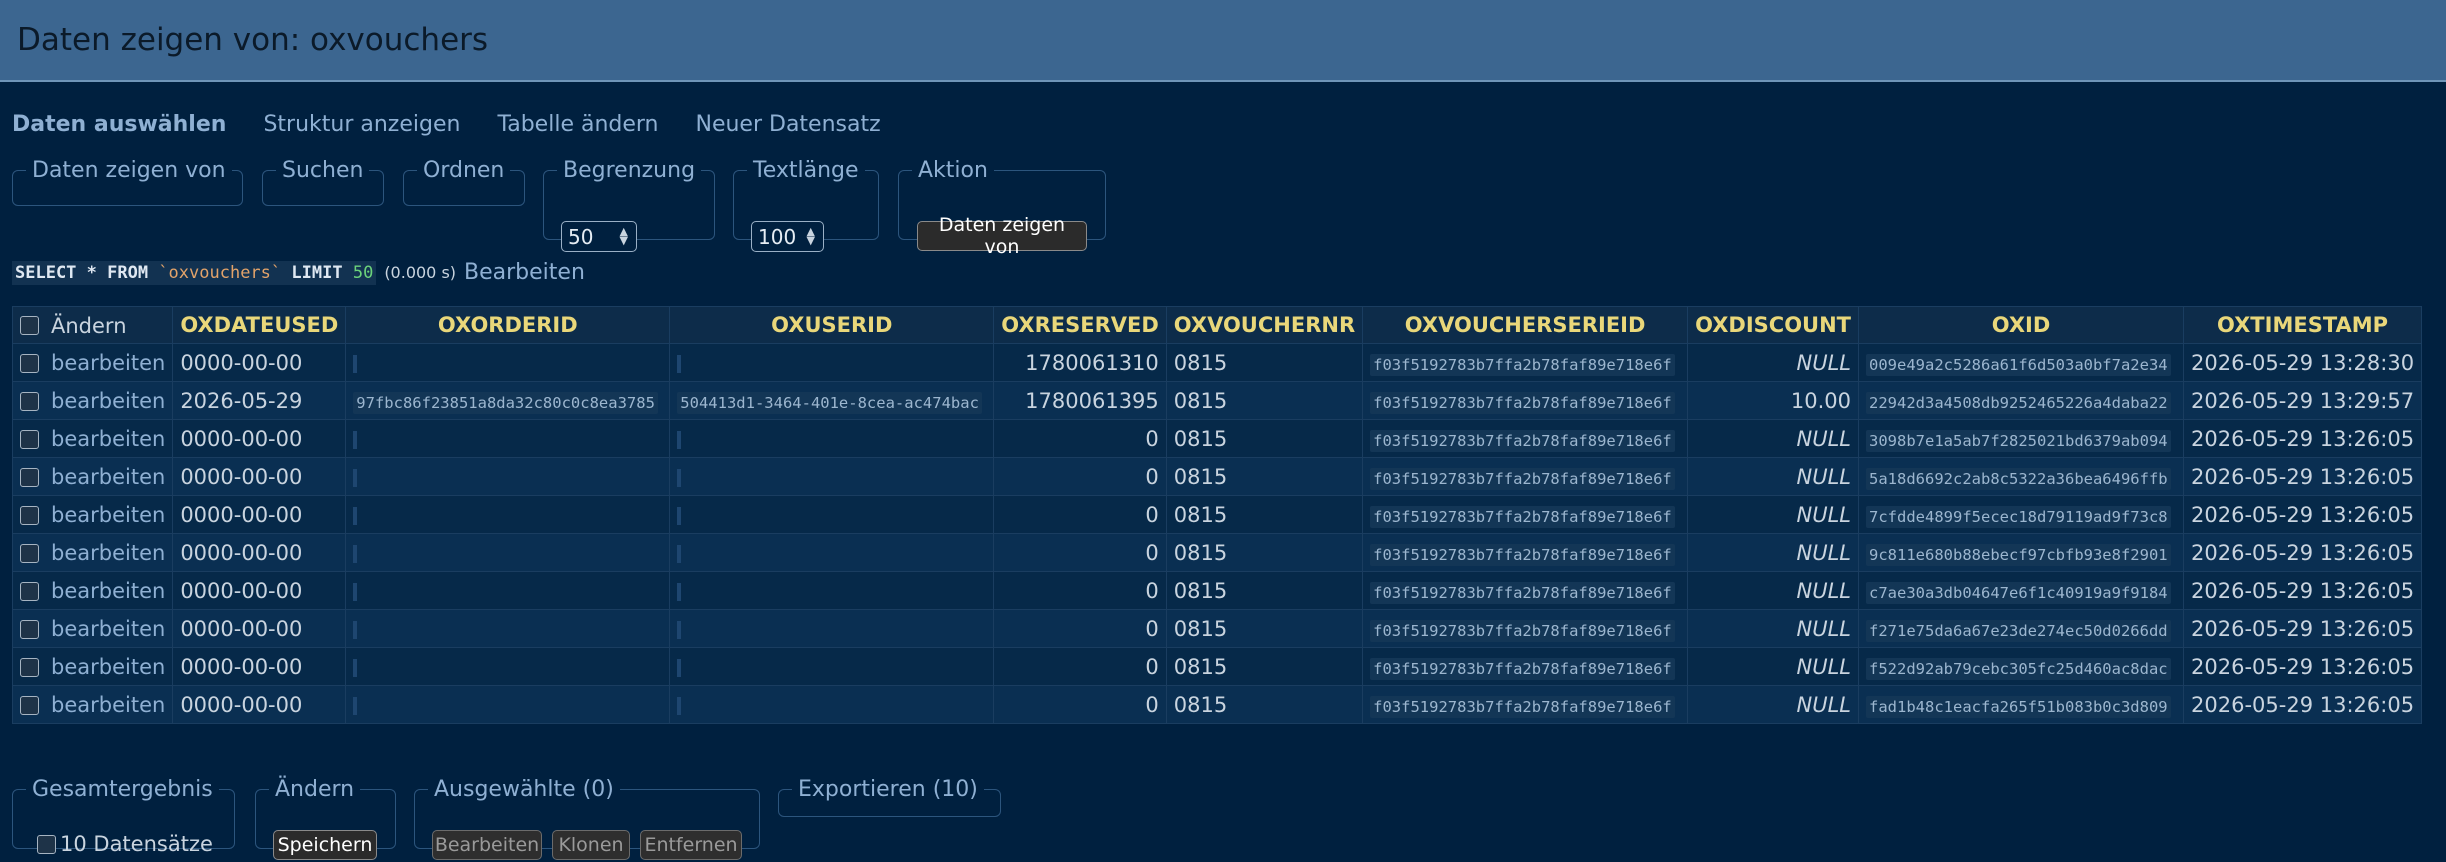 The width and height of the screenshot is (2446, 862). What do you see at coordinates (1525, 325) in the screenshot?
I see `column-header: OXVOUCHERSERIEID` at bounding box center [1525, 325].